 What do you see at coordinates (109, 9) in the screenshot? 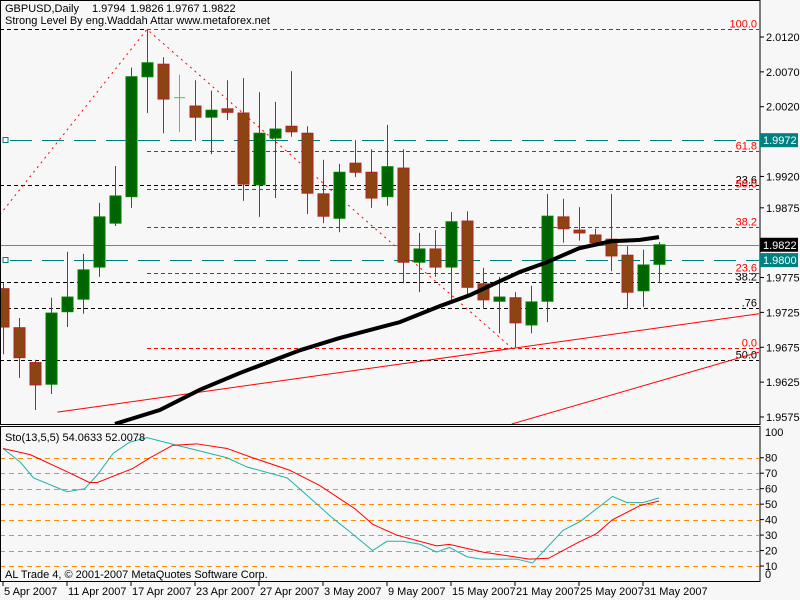
I see `open-value: 1.9794` at bounding box center [109, 9].